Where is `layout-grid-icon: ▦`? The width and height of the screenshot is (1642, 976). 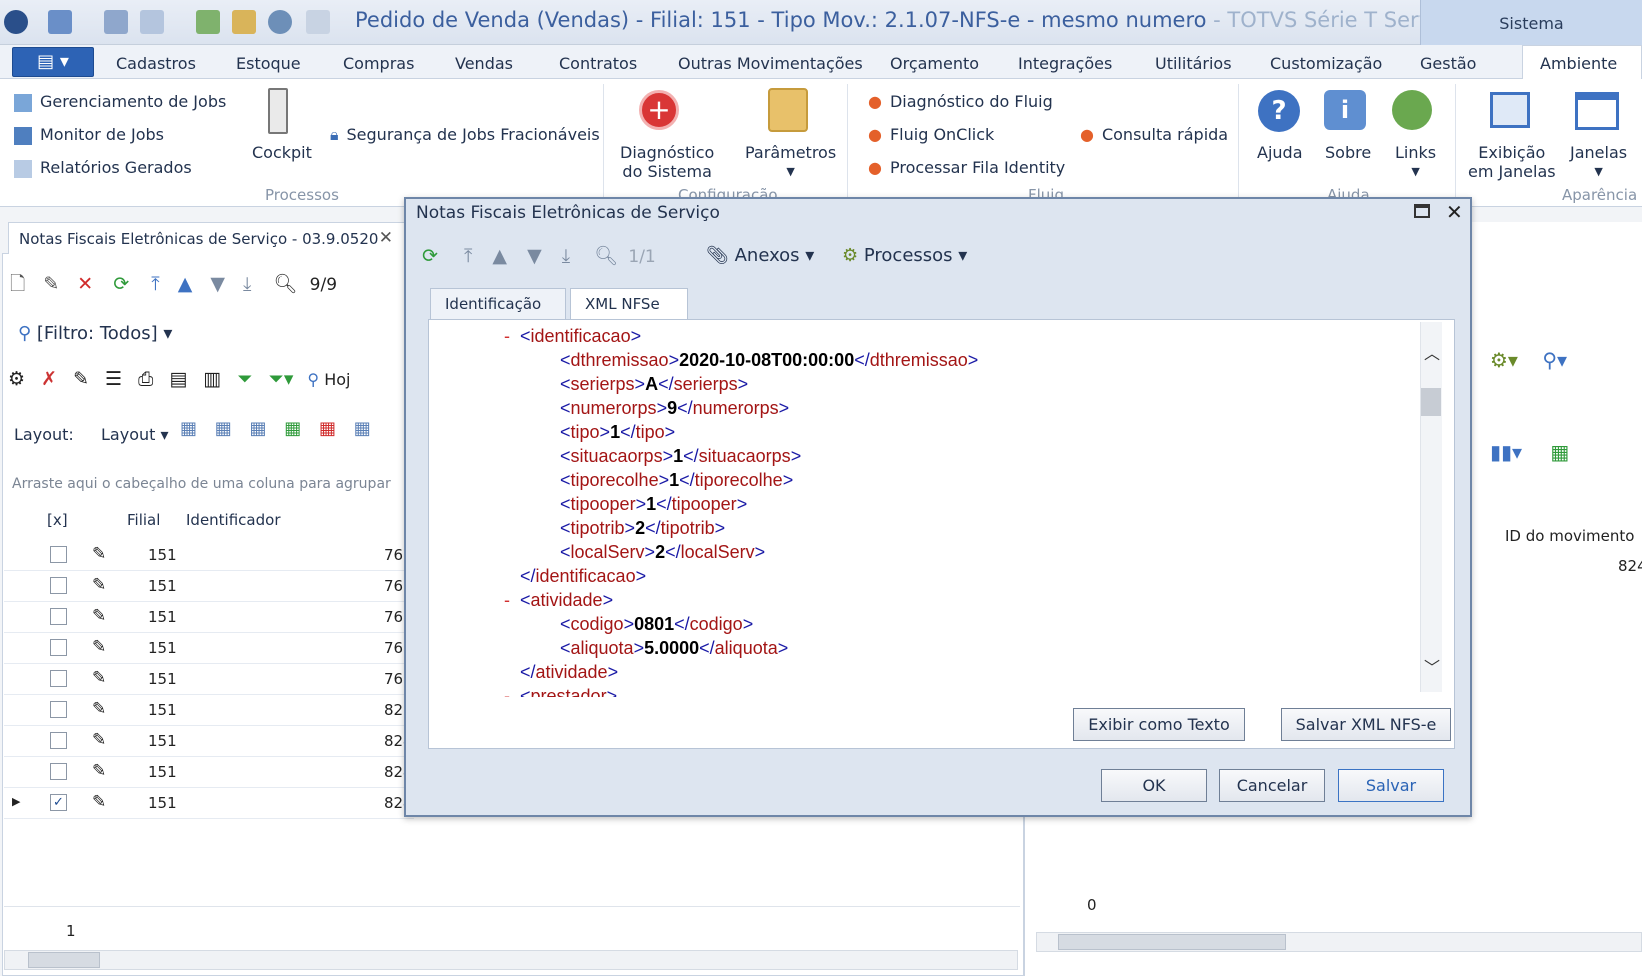 layout-grid-icon: ▦ is located at coordinates (258, 428).